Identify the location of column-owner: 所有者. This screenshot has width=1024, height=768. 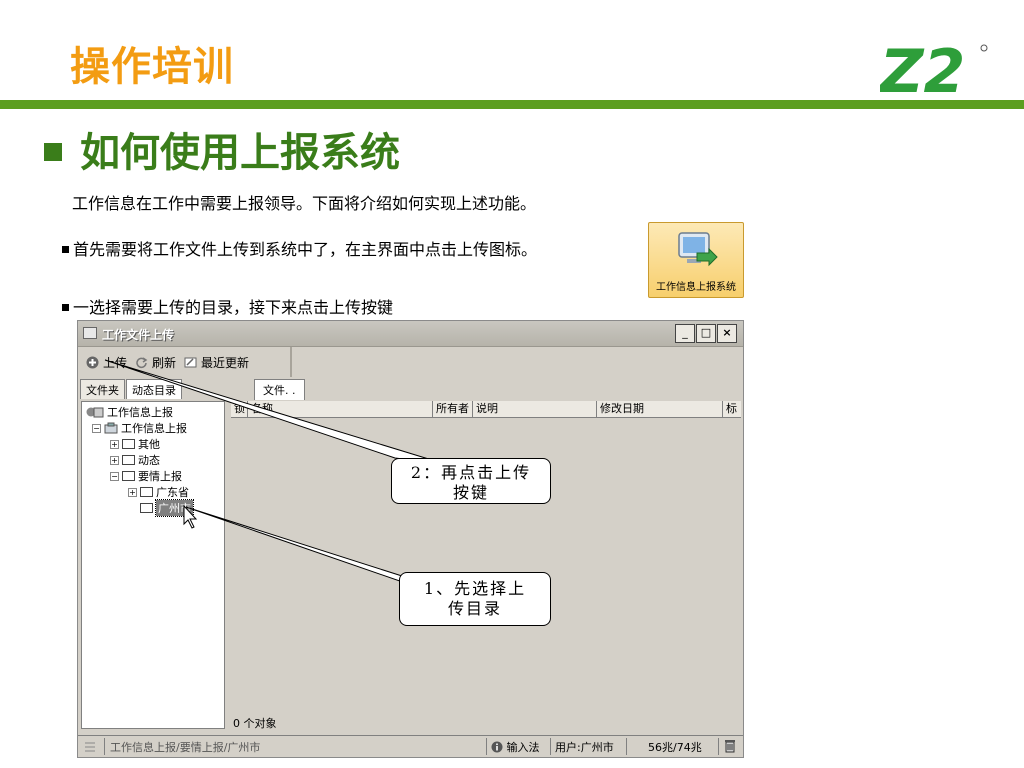
(453, 409).